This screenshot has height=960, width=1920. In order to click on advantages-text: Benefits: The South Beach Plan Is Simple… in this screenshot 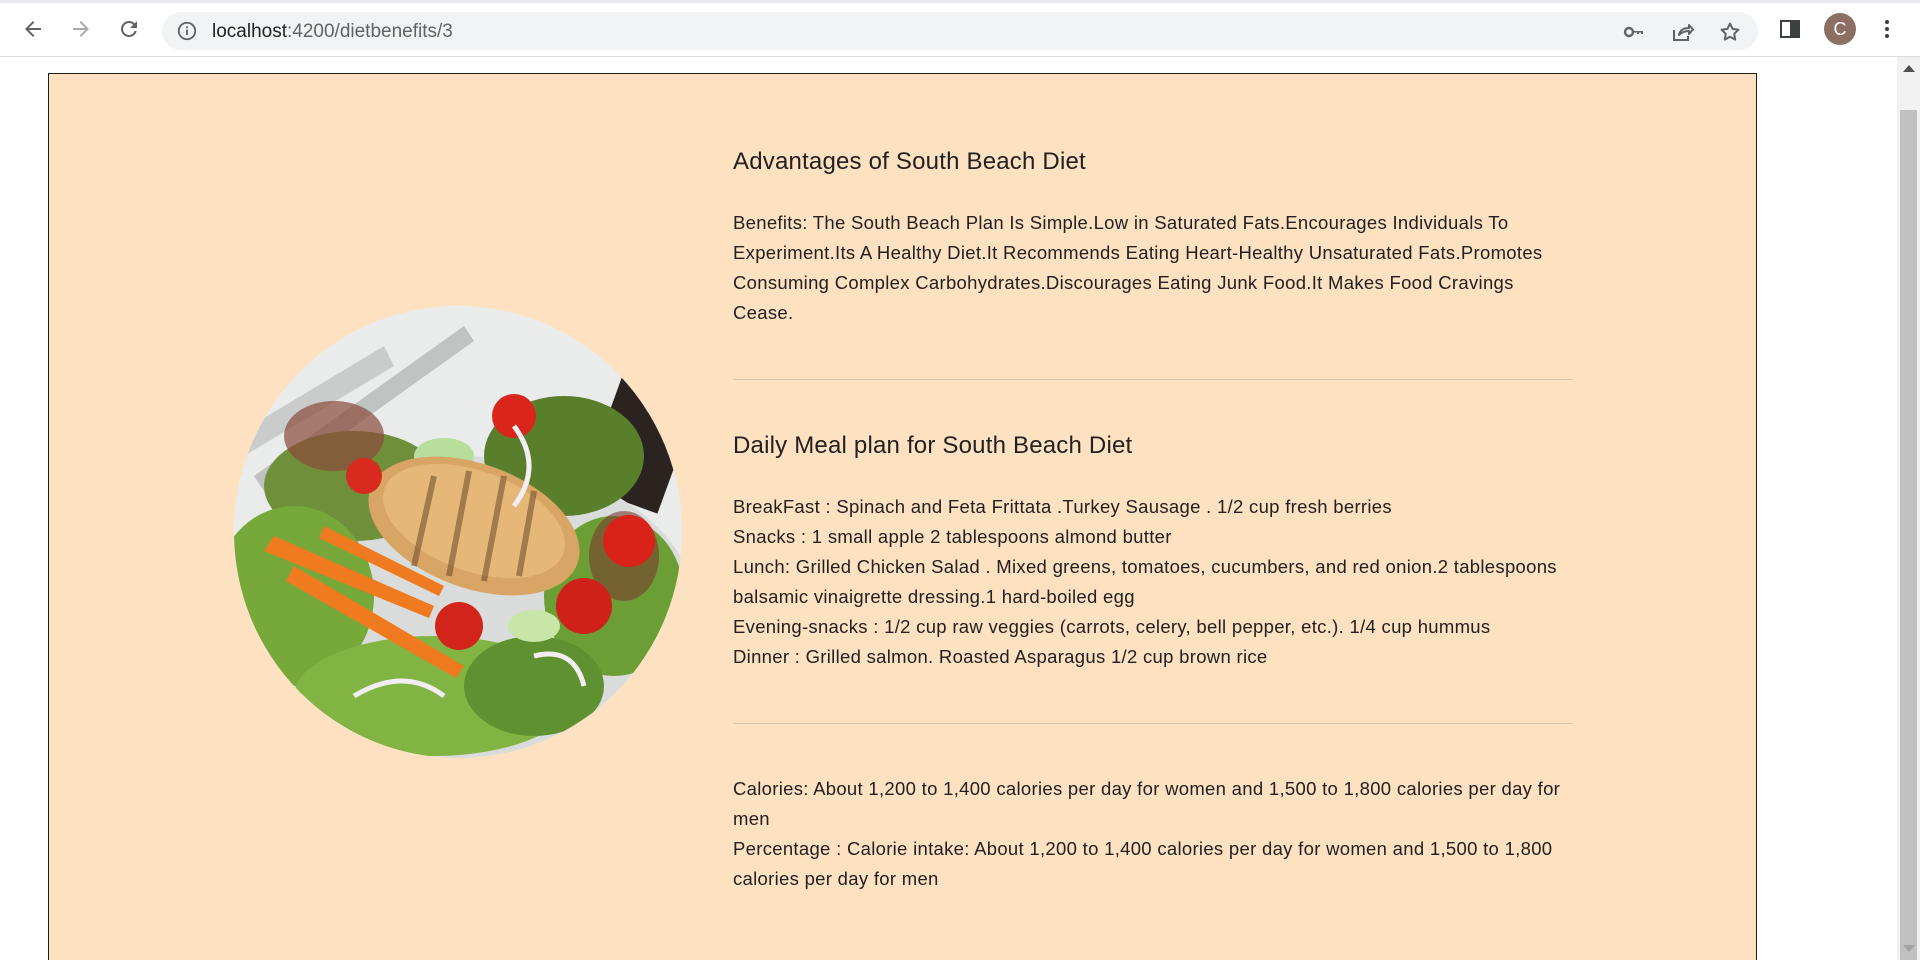, I will do `click(1138, 267)`.